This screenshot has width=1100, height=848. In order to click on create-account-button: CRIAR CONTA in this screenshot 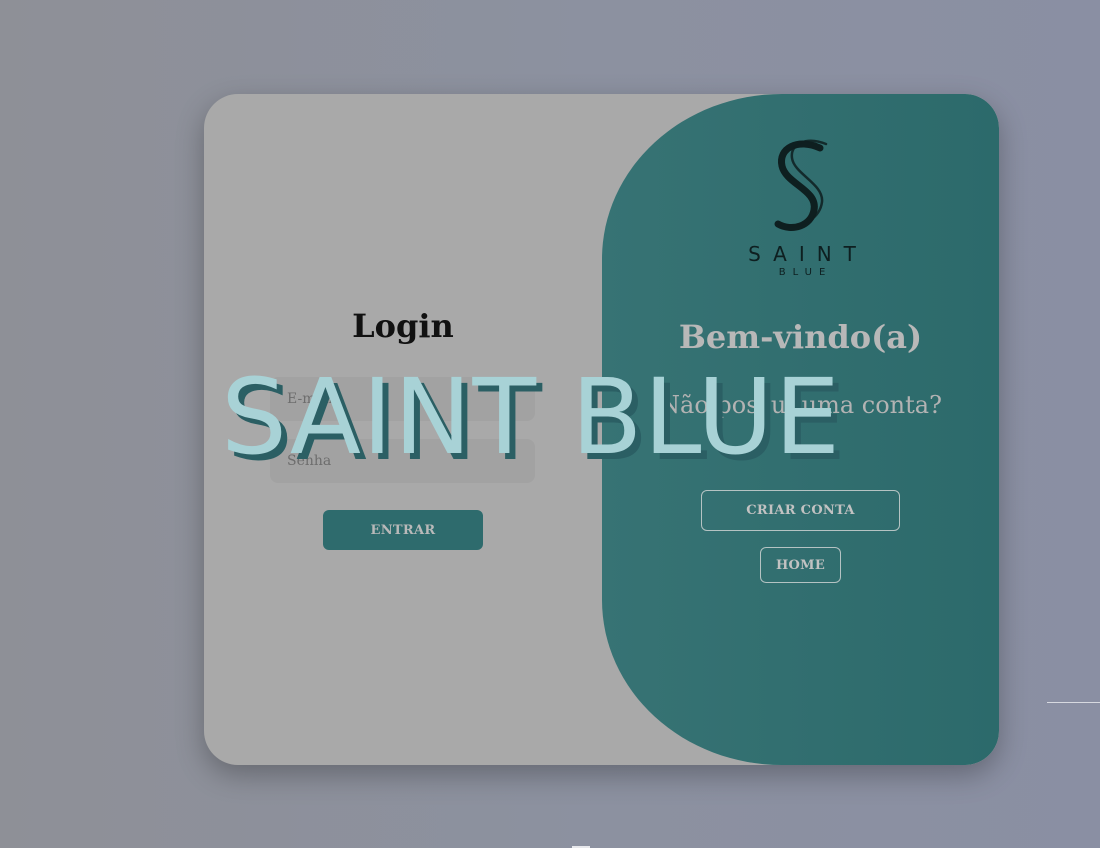, I will do `click(800, 510)`.